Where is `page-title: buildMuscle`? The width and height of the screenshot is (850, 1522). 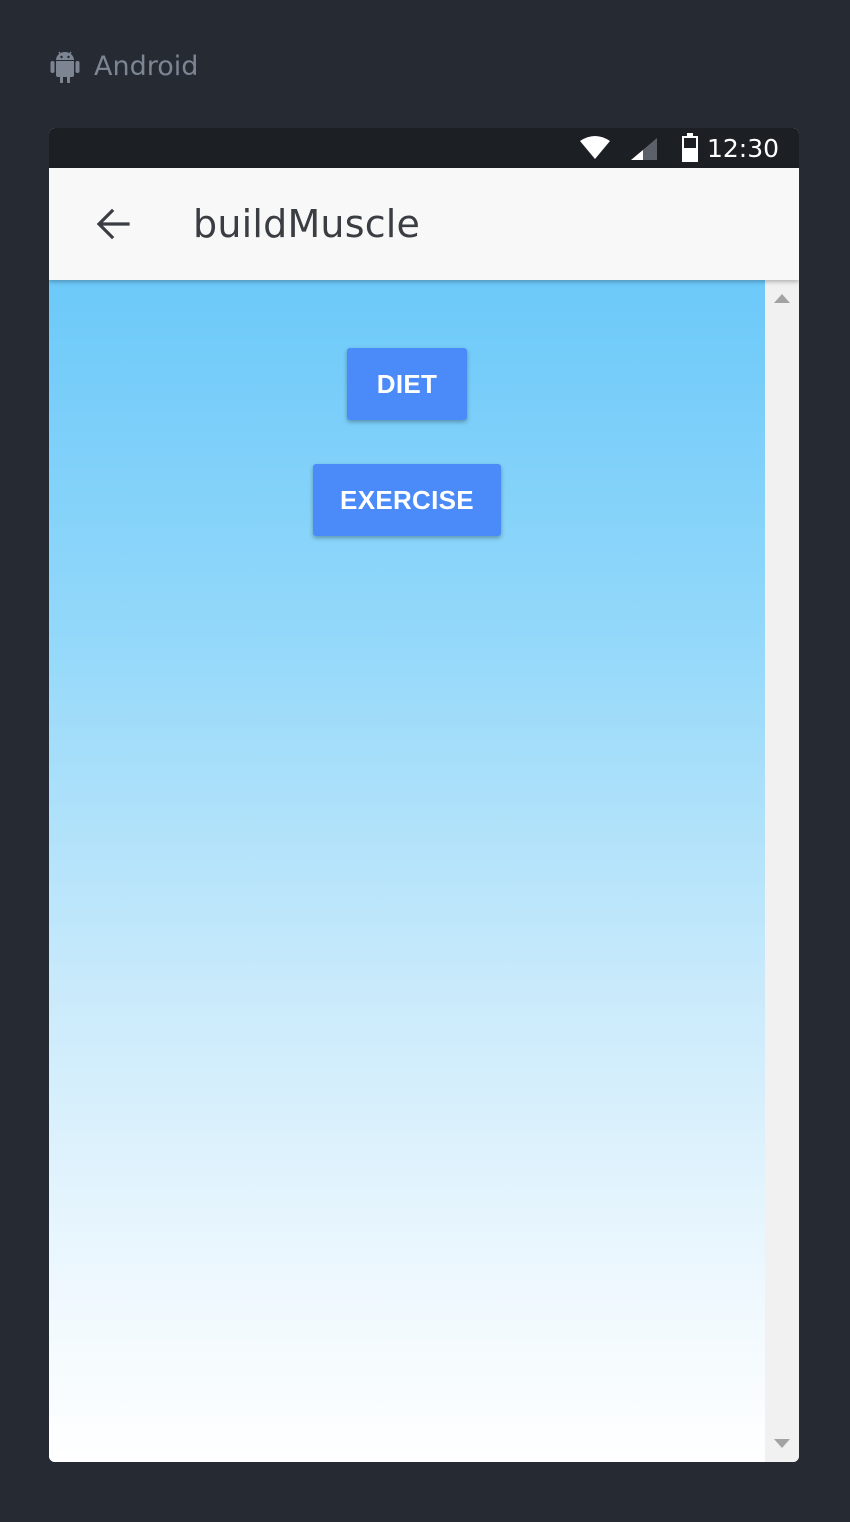 page-title: buildMuscle is located at coordinates (307, 224).